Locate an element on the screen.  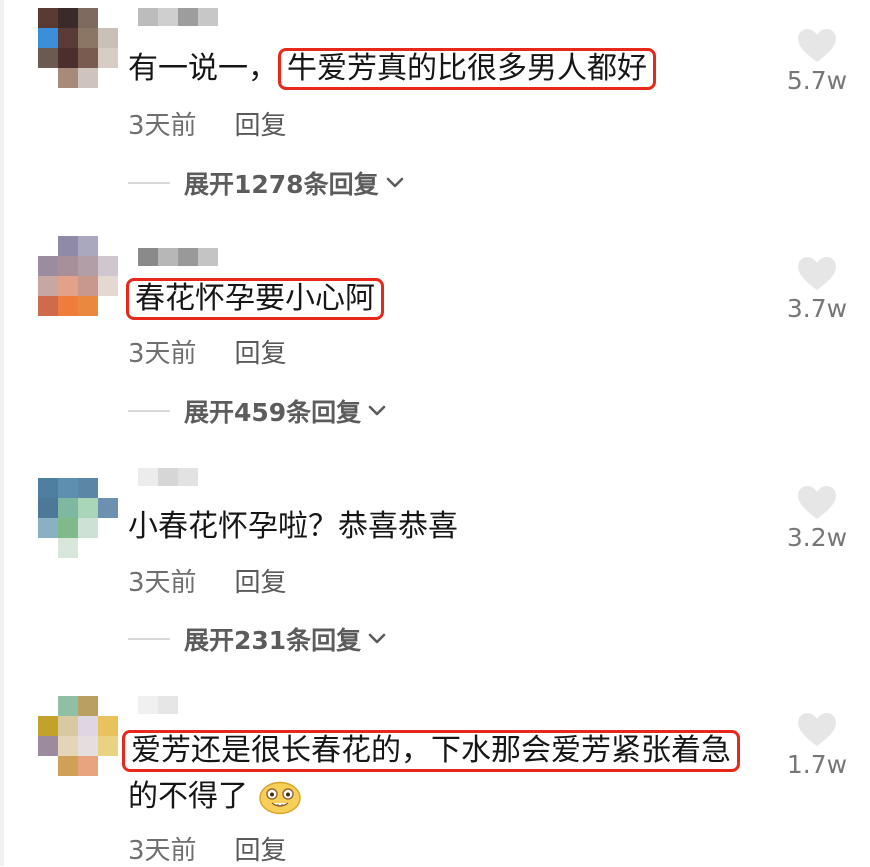
expand-replies-label: 展开459条回复 is located at coordinates (273, 412).